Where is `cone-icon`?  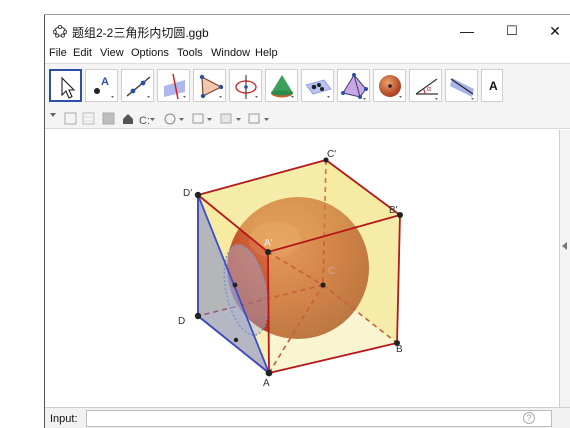
cone-icon is located at coordinates (282, 86).